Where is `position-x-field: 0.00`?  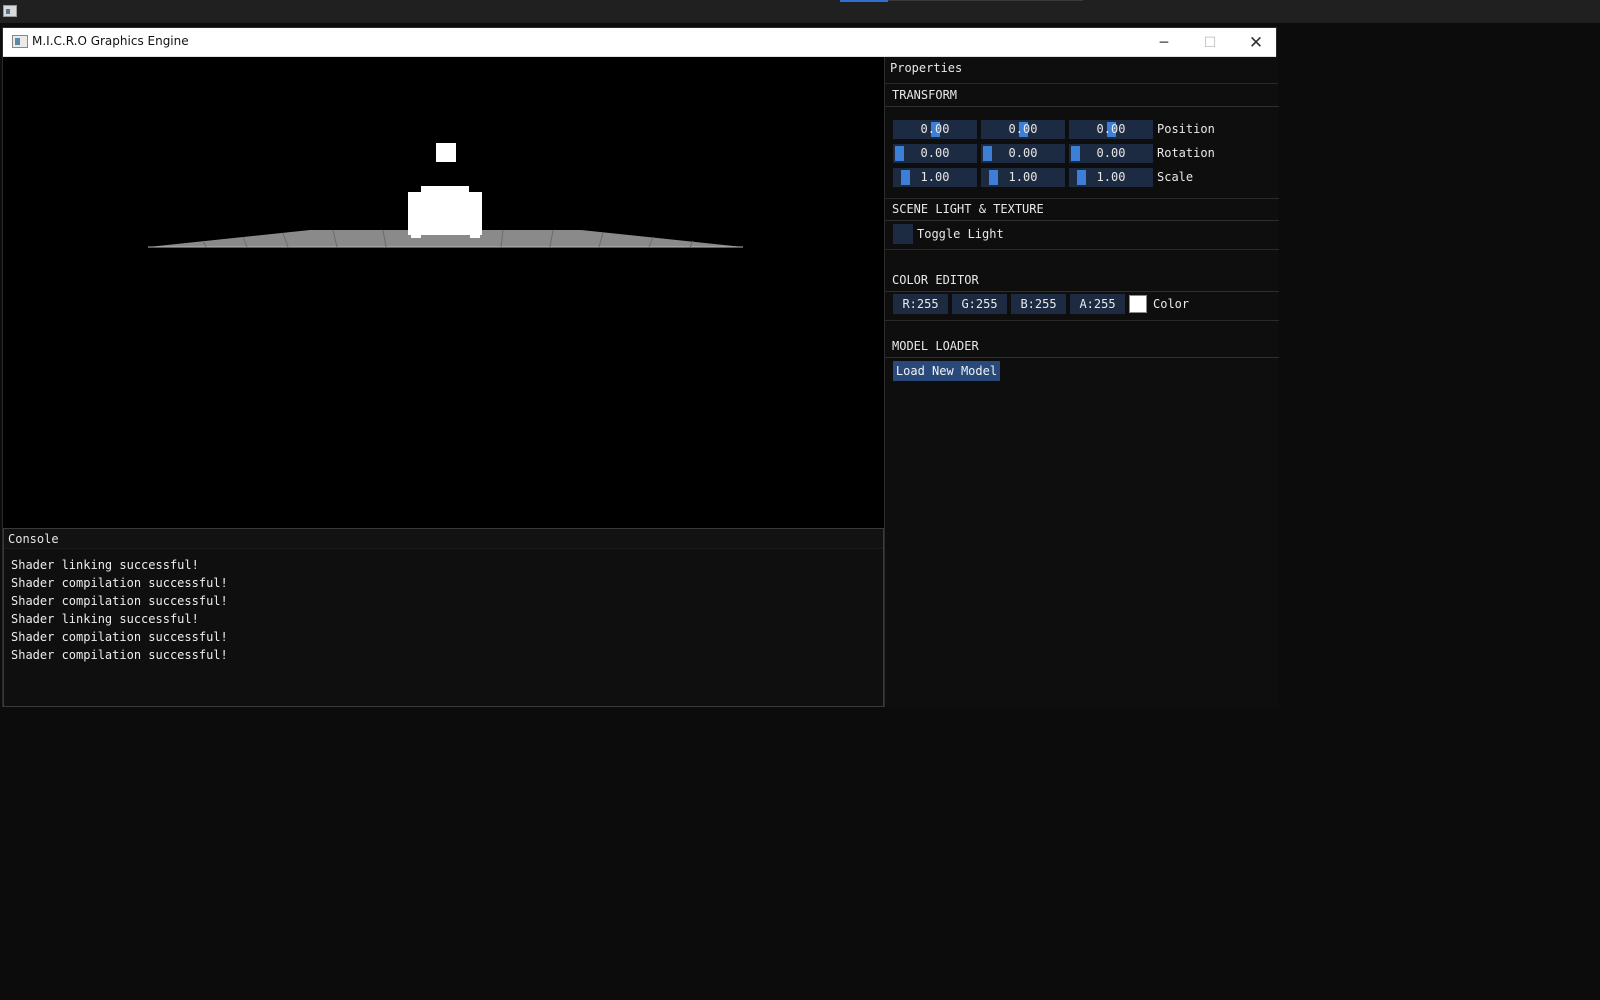 position-x-field: 0.00 is located at coordinates (935, 129).